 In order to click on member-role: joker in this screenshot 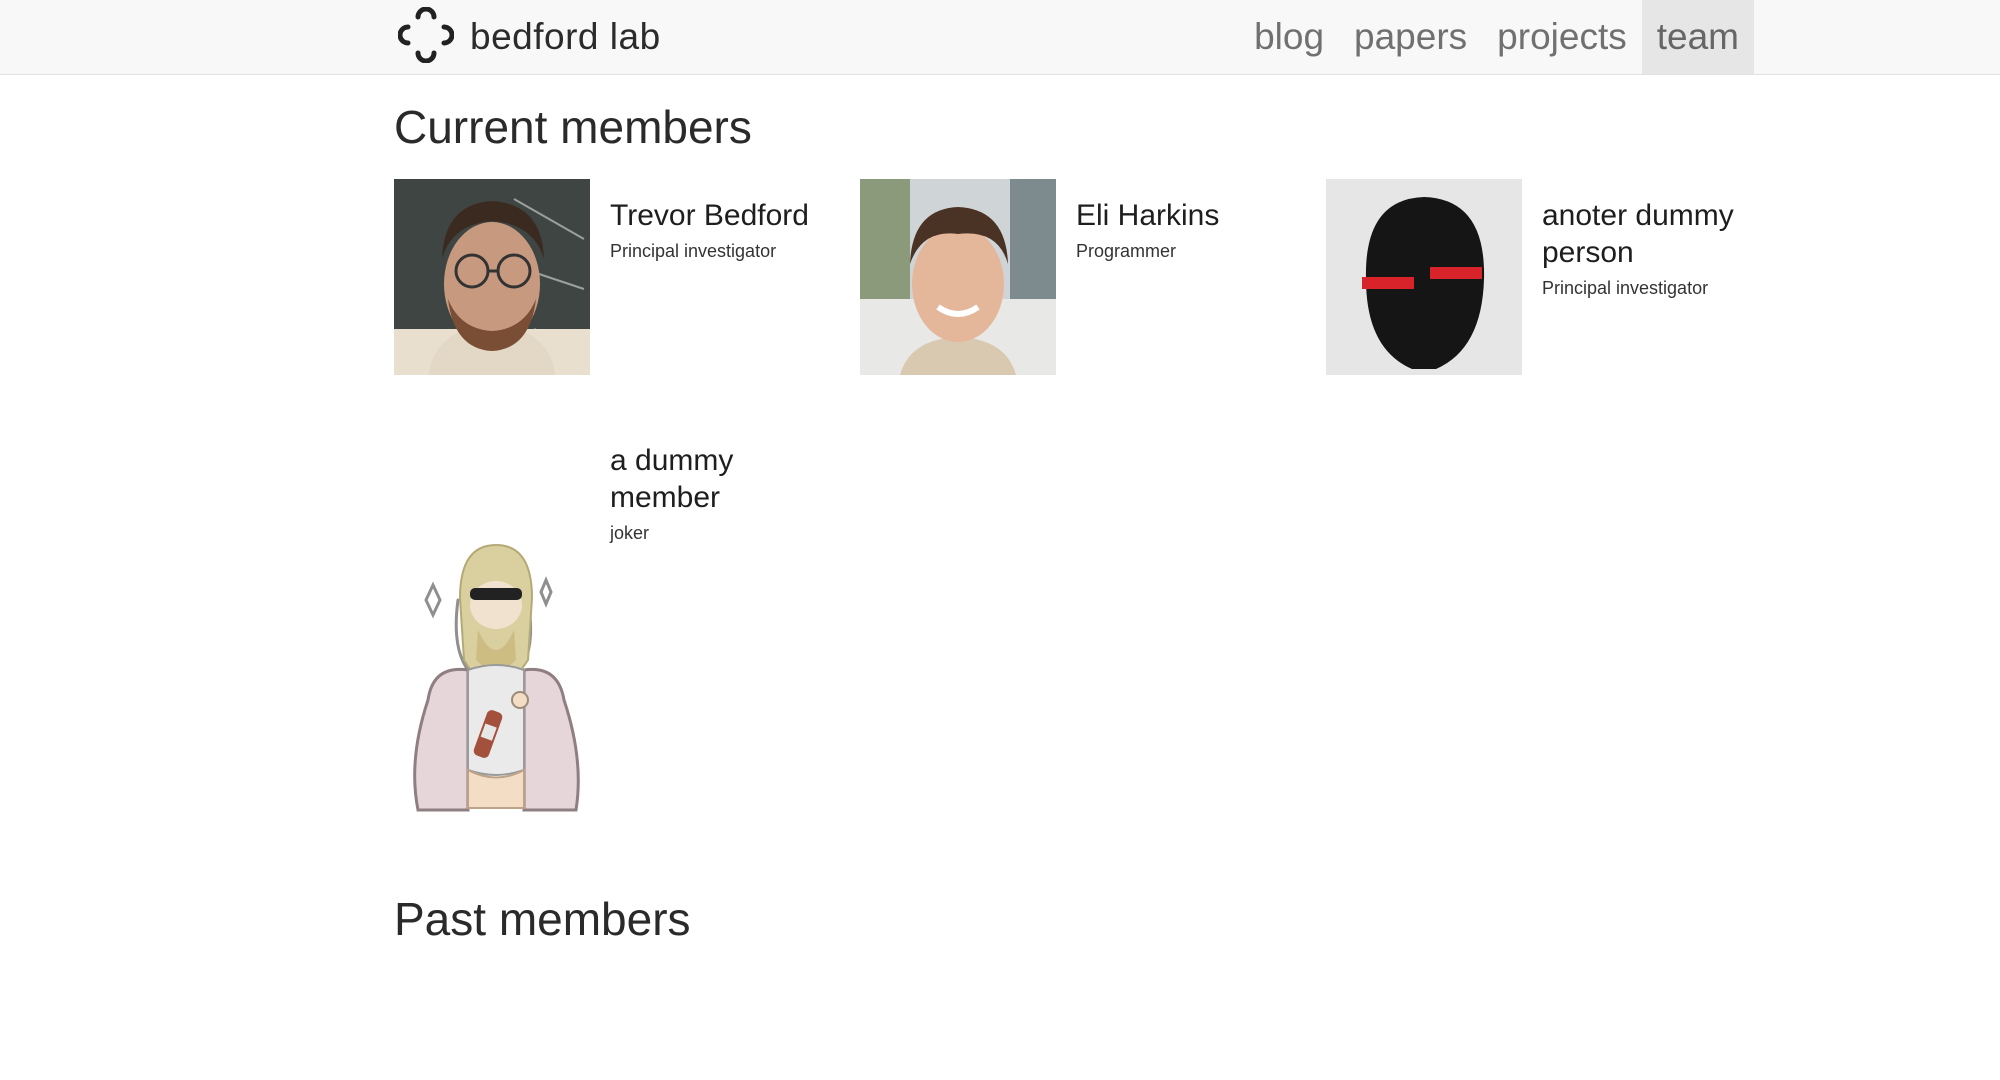, I will do `click(630, 533)`.